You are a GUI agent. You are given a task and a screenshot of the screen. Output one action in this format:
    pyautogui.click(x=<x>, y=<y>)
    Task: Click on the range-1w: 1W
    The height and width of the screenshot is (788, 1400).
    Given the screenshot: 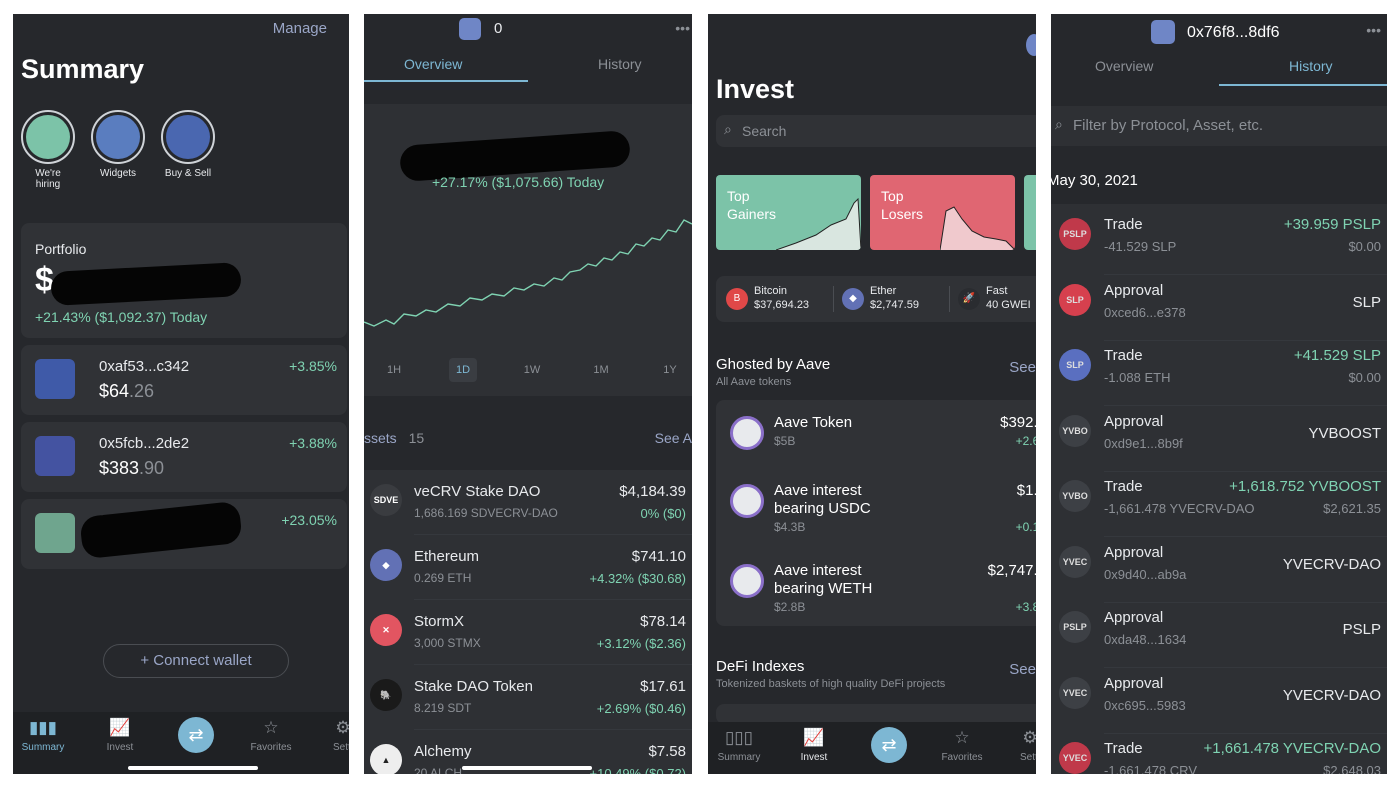 What is the action you would take?
    pyautogui.click(x=532, y=370)
    